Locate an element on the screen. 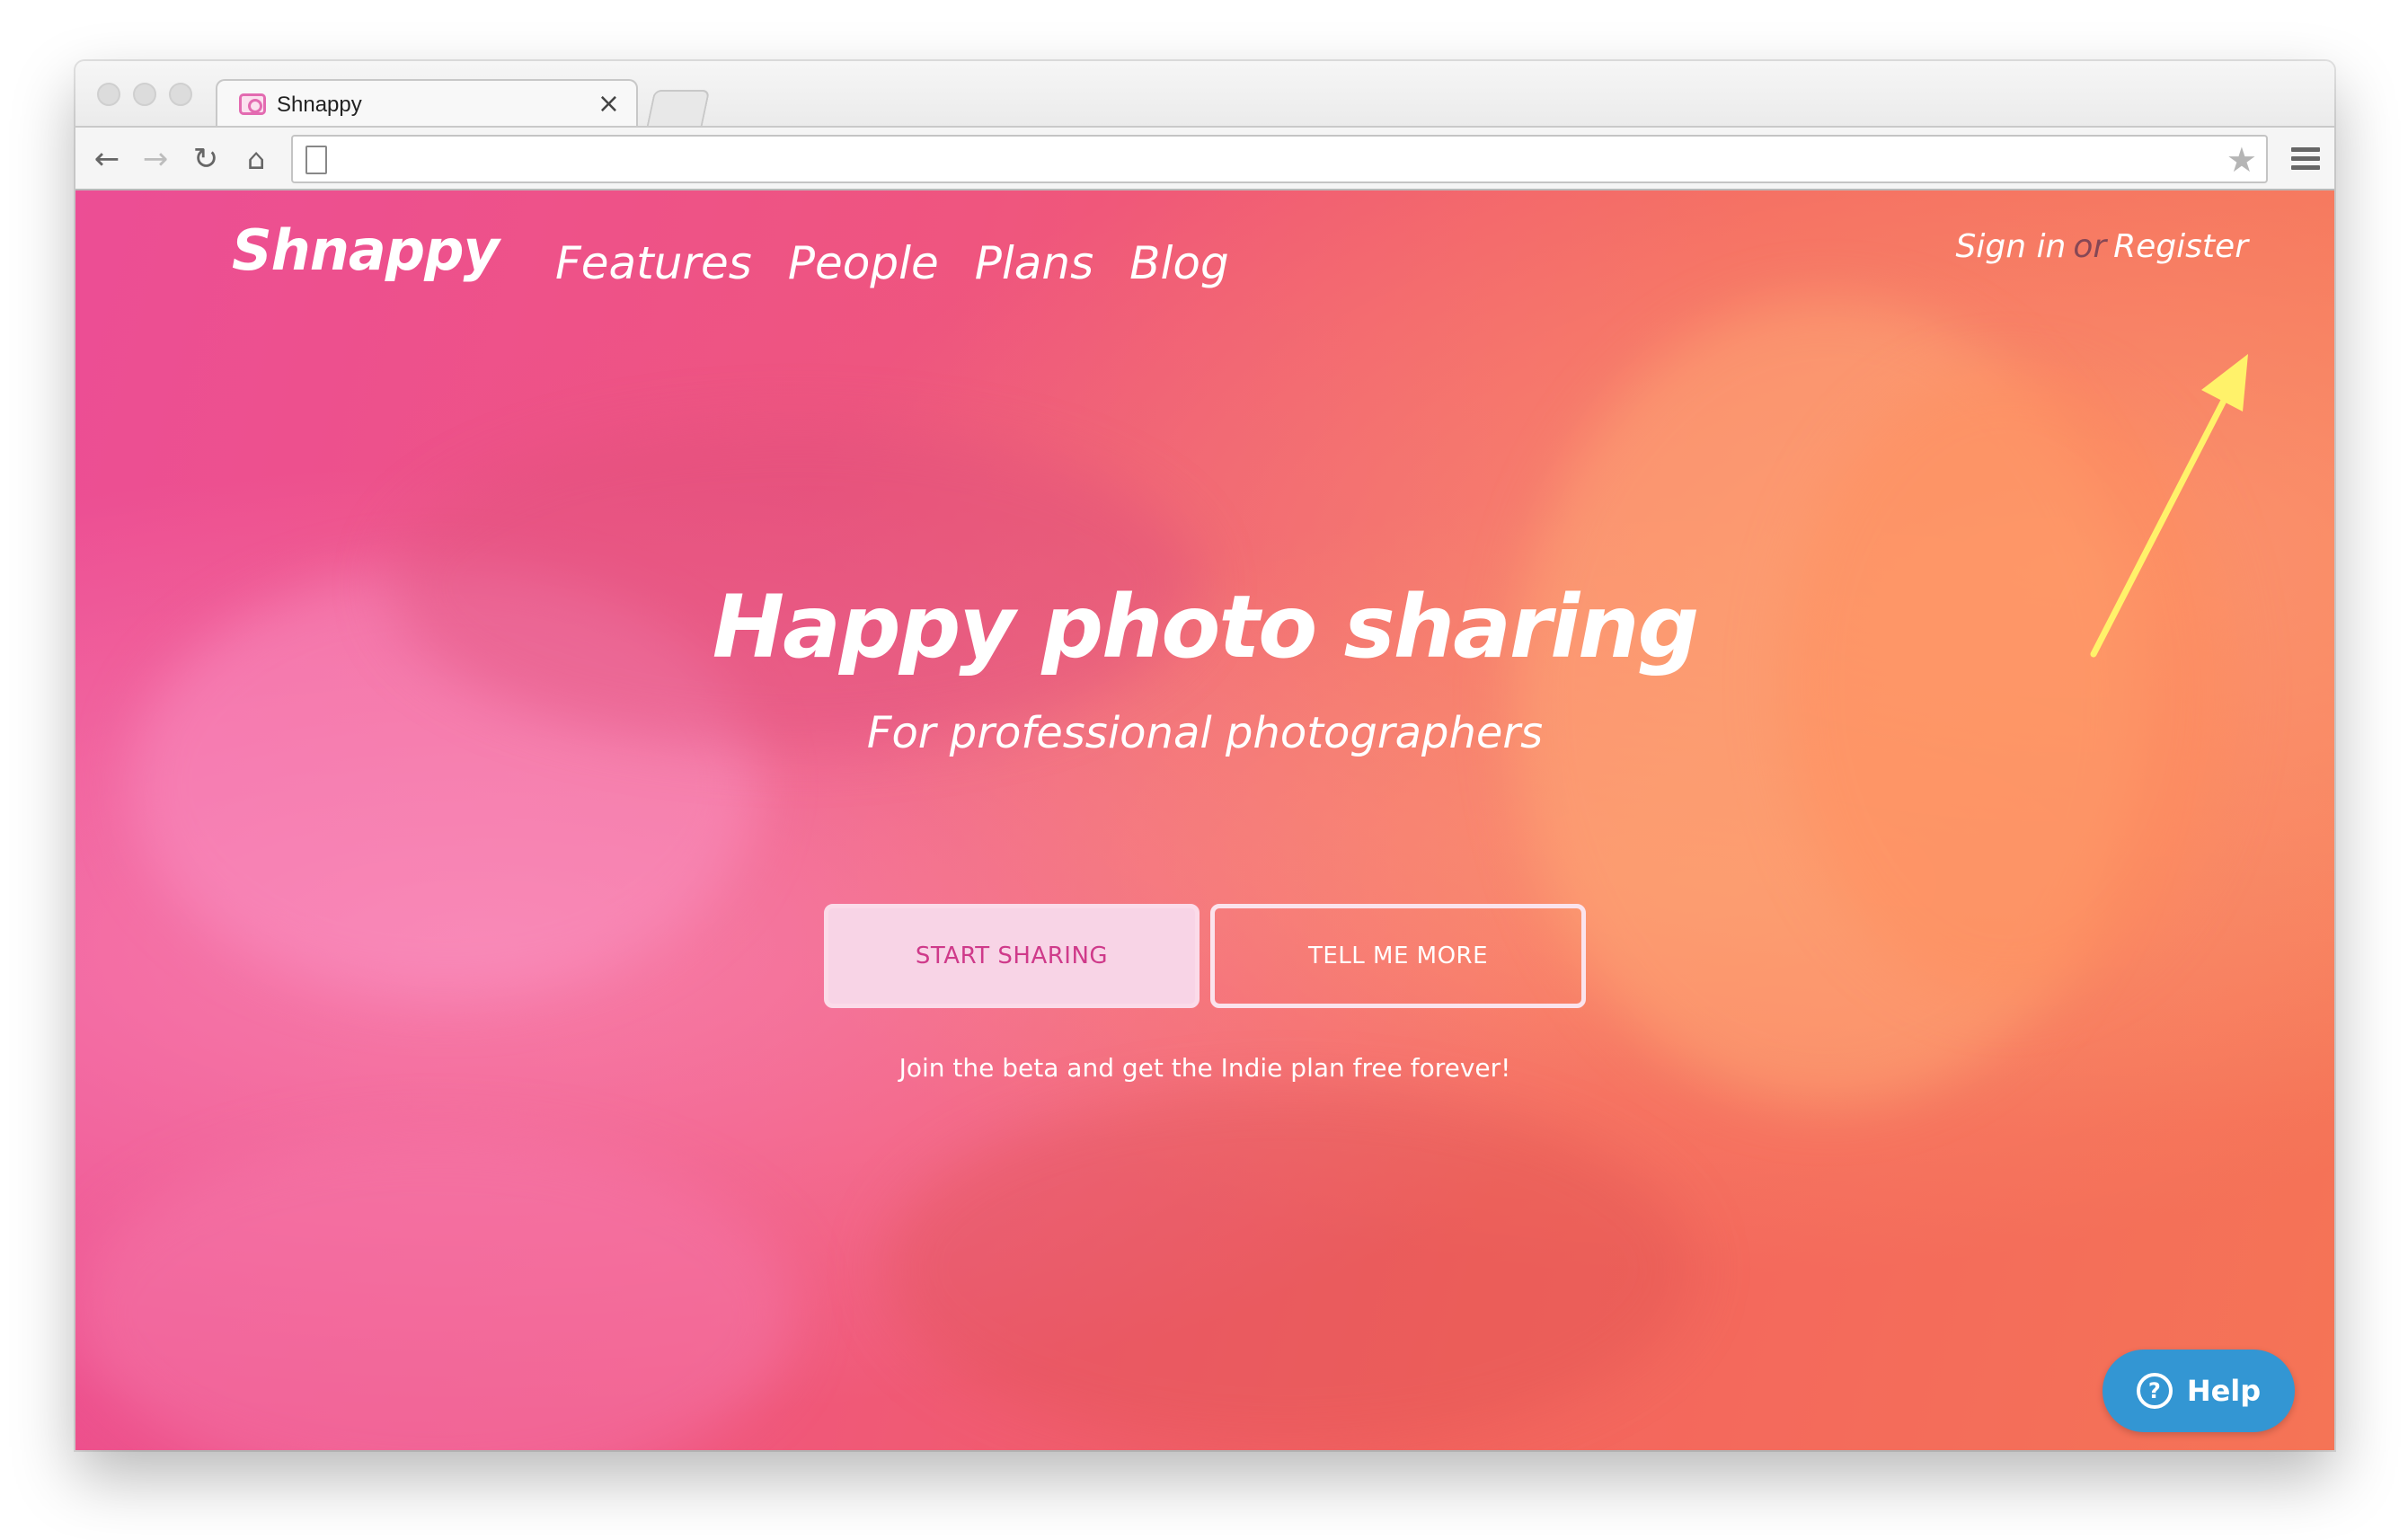 Image resolution: width=2408 pixels, height=1540 pixels. home-icon: ⌂ is located at coordinates (256, 159).